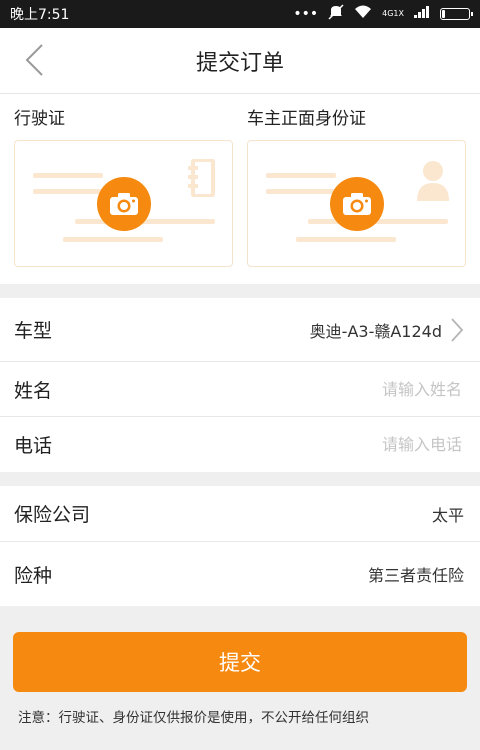  Describe the element at coordinates (52, 515) in the screenshot. I see `insurance-company-label: 保险公司` at that location.